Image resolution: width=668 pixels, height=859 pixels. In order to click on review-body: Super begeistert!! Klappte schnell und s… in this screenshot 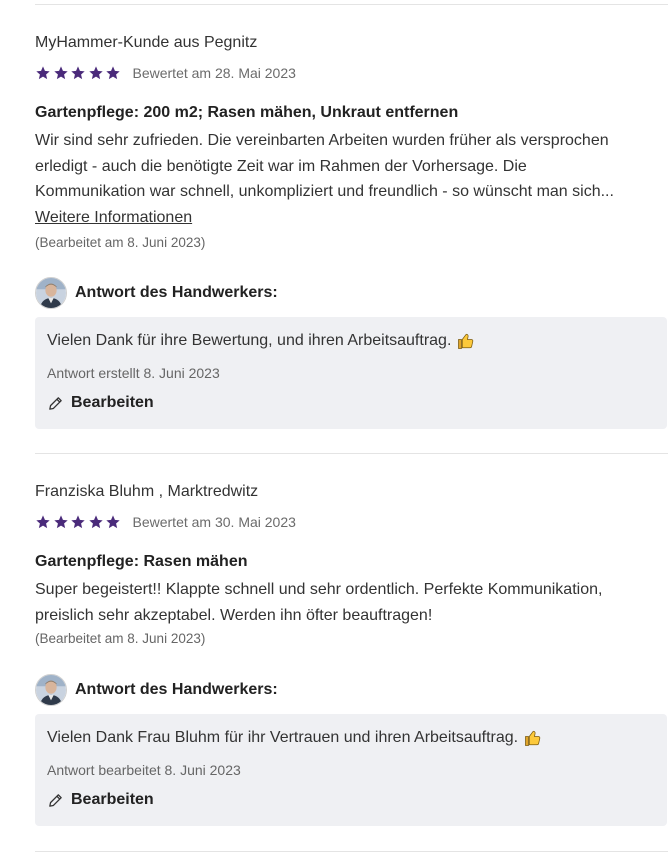, I will do `click(350, 602)`.